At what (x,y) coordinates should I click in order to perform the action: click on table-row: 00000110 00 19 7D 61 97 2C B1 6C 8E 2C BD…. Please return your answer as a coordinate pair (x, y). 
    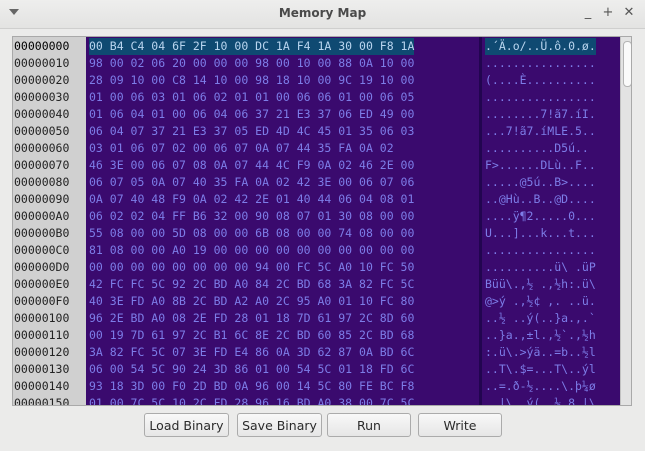
    Looking at the image, I should click on (322, 335).